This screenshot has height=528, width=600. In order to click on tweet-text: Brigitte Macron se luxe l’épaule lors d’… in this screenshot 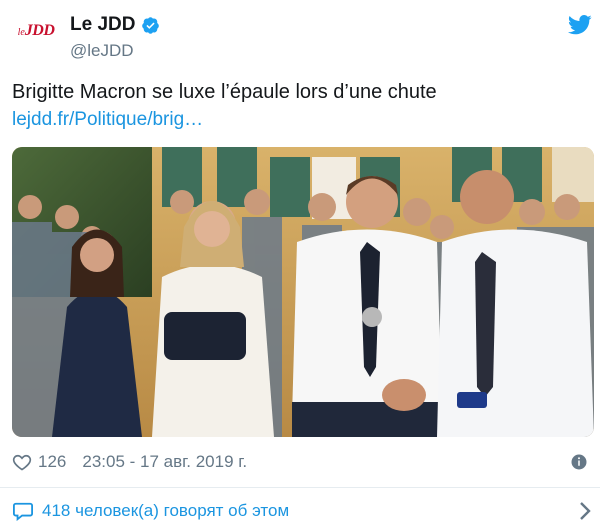, I will do `click(224, 92)`.